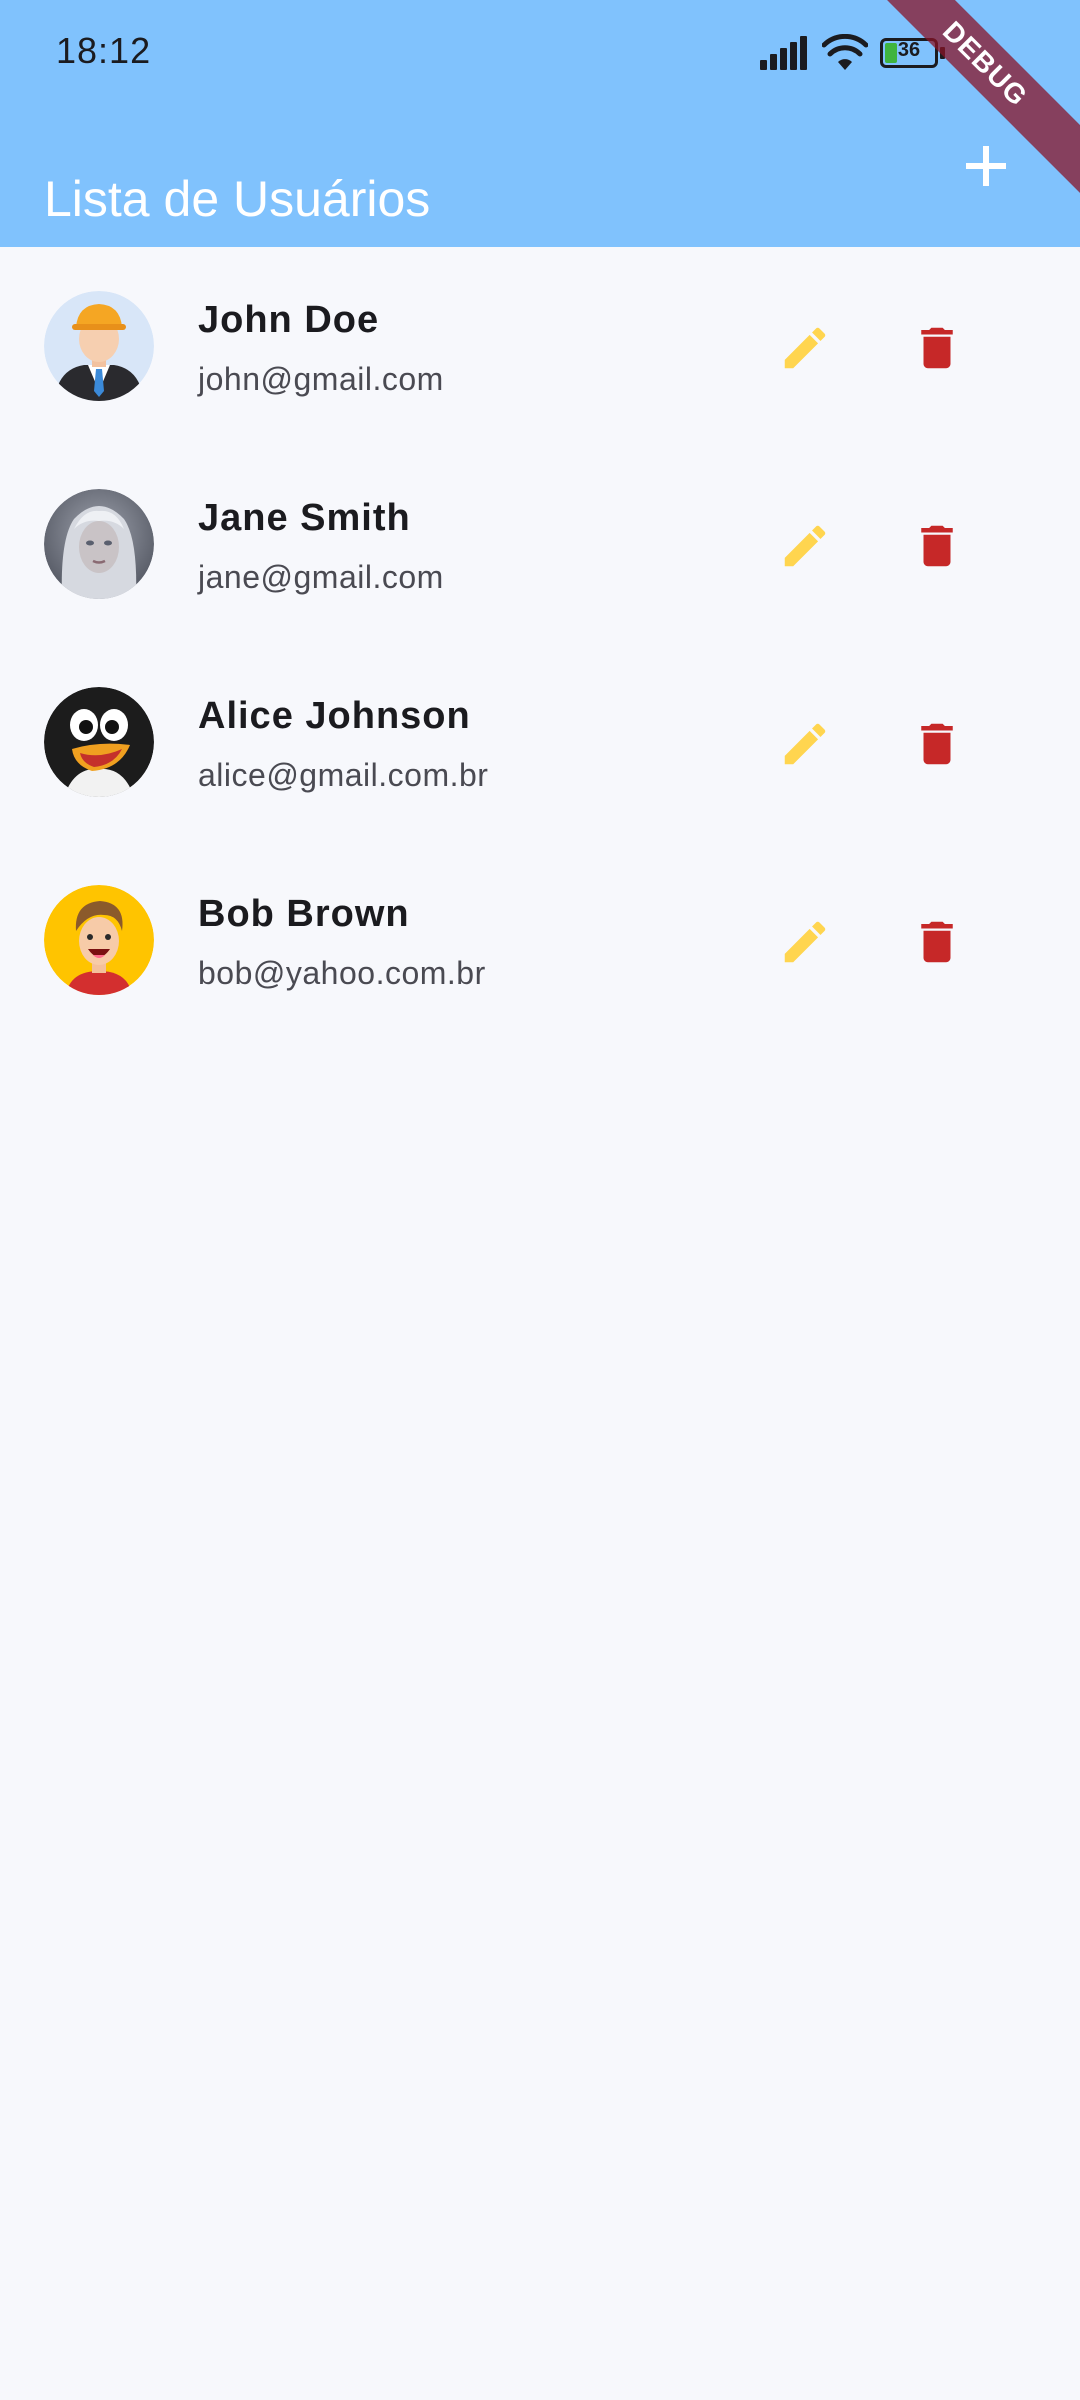 The height and width of the screenshot is (2400, 1080). Describe the element at coordinates (540, 123) in the screenshot. I see `app-bar: 18:12 36 Lista de Usuários` at that location.